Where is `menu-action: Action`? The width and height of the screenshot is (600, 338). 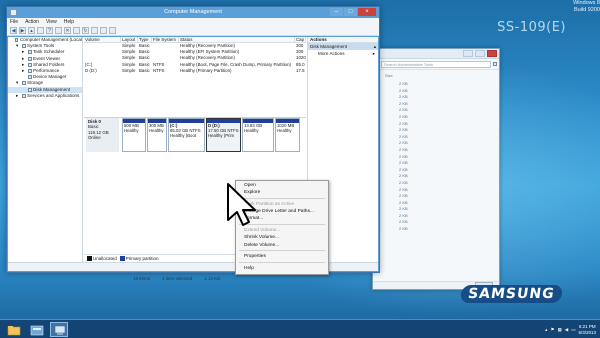 menu-action: Action is located at coordinates (32, 22).